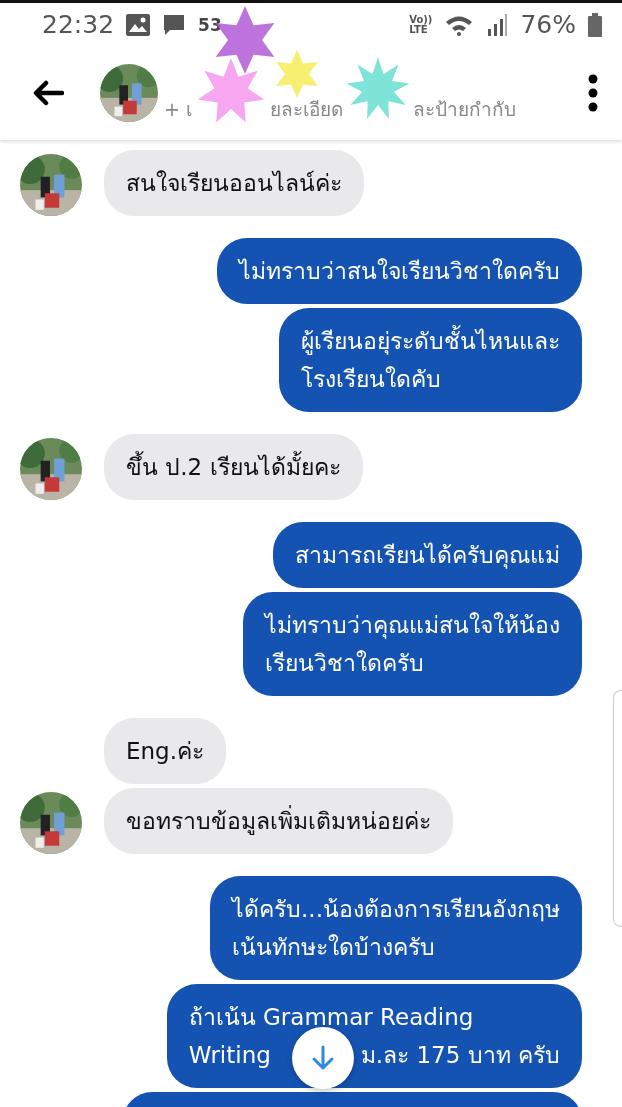 The height and width of the screenshot is (1107, 622). What do you see at coordinates (165, 751) in the screenshot?
I see `message-text: Eng.ค่ะ` at bounding box center [165, 751].